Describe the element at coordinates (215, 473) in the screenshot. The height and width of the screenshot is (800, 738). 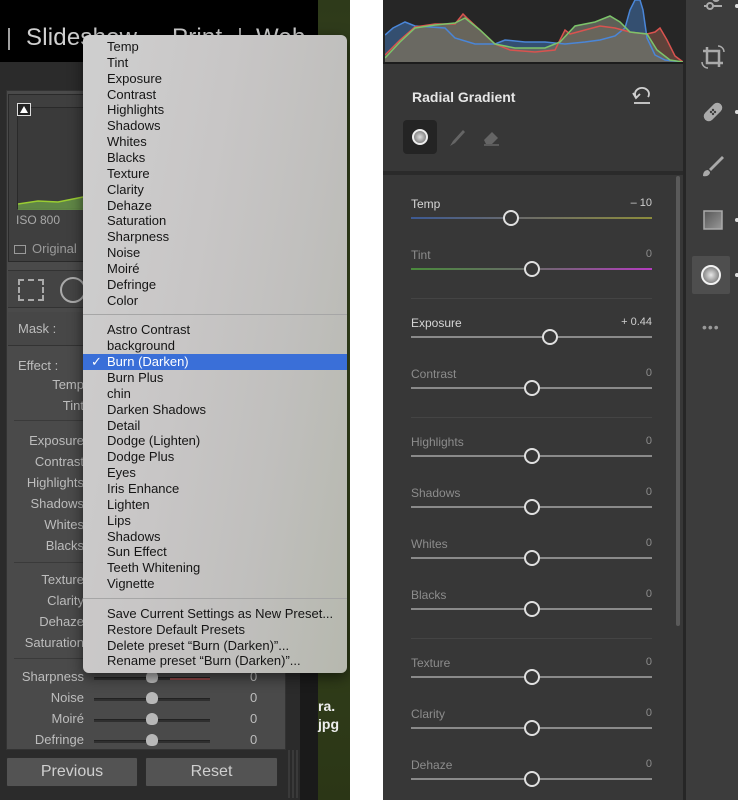
I see `menu-item: Eyes` at that location.